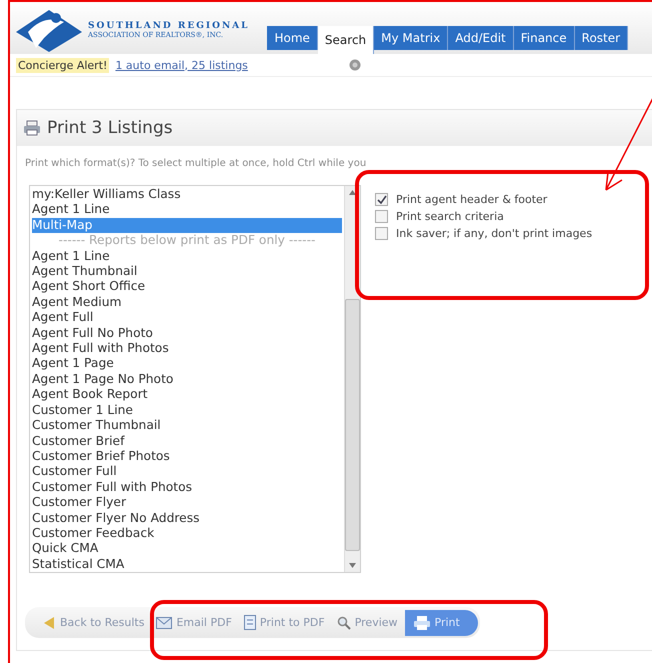 The width and height of the screenshot is (652, 663). What do you see at coordinates (187, 441) in the screenshot?
I see `format-option: Customer Brief` at bounding box center [187, 441].